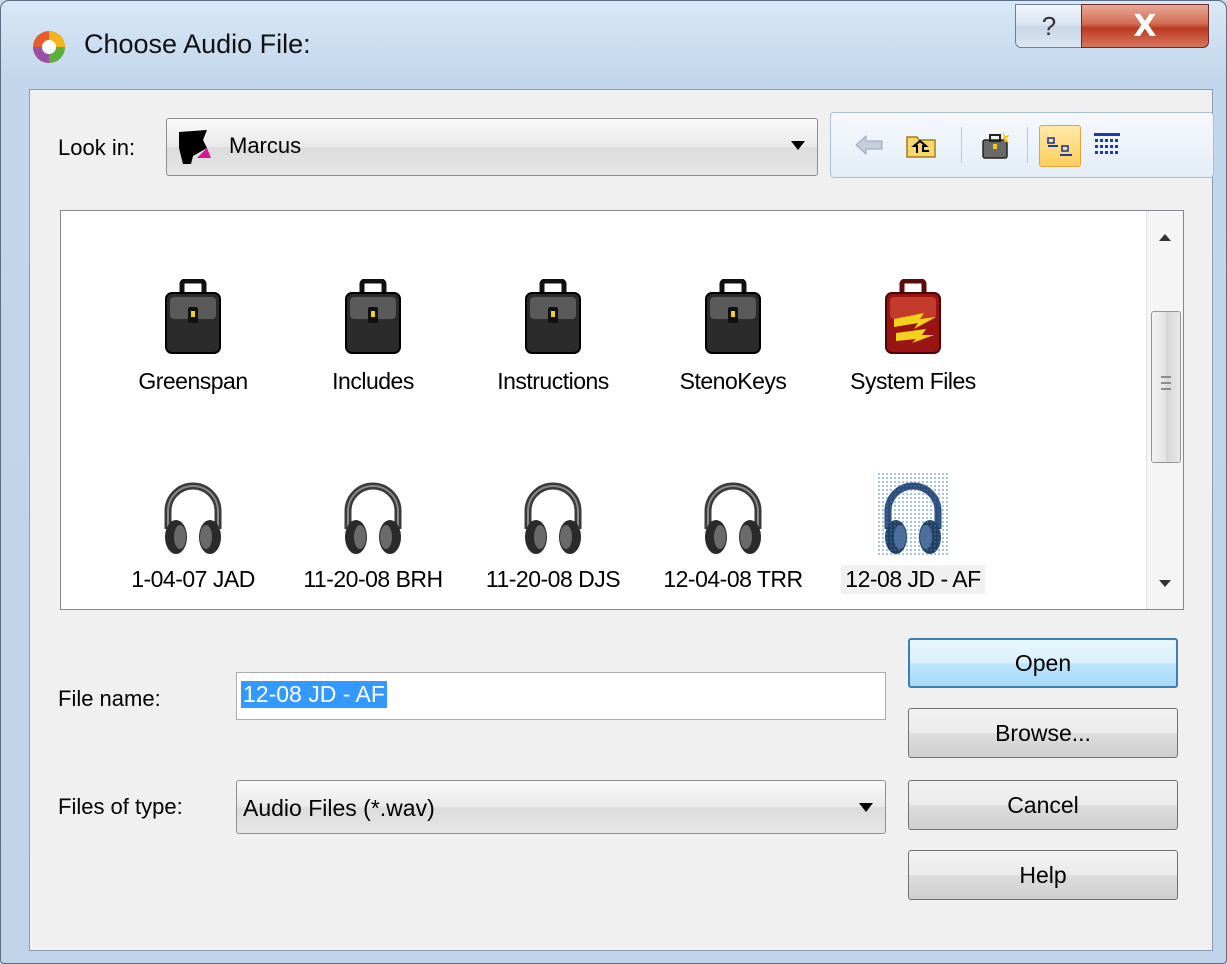 This screenshot has width=1227, height=964. Describe the element at coordinates (733, 381) in the screenshot. I see `file-item-label: StenoKeys` at that location.